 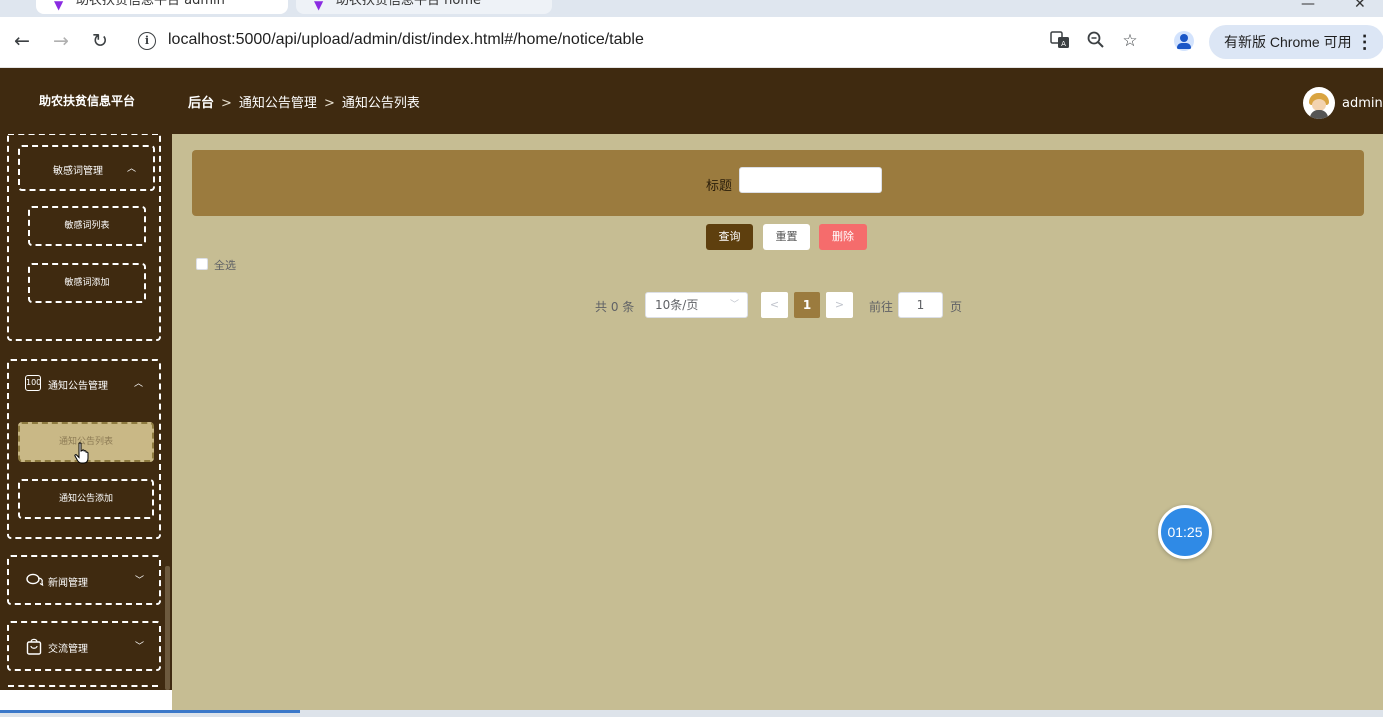 What do you see at coordinates (1308, 6) in the screenshot?
I see `minimize-icon: —` at bounding box center [1308, 6].